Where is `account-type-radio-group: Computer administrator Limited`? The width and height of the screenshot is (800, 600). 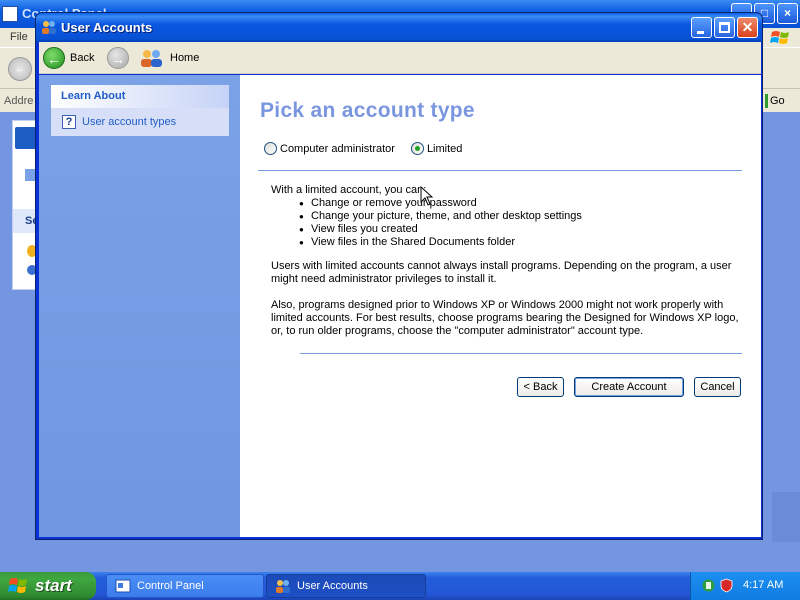 account-type-radio-group: Computer administrator Limited is located at coordinates (371, 148).